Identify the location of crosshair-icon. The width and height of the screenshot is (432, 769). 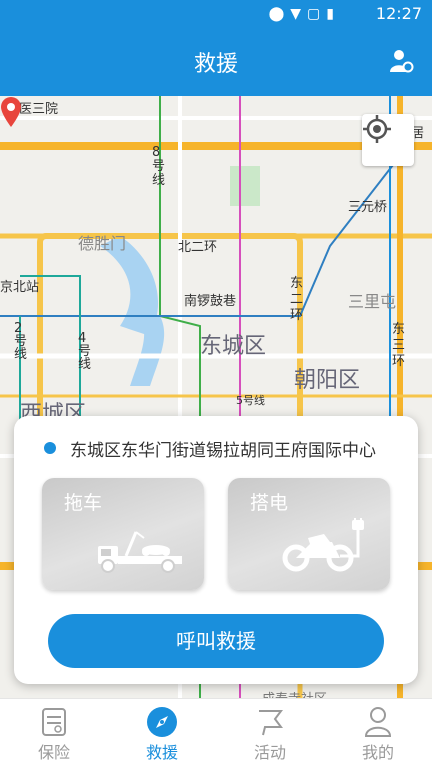
(377, 129).